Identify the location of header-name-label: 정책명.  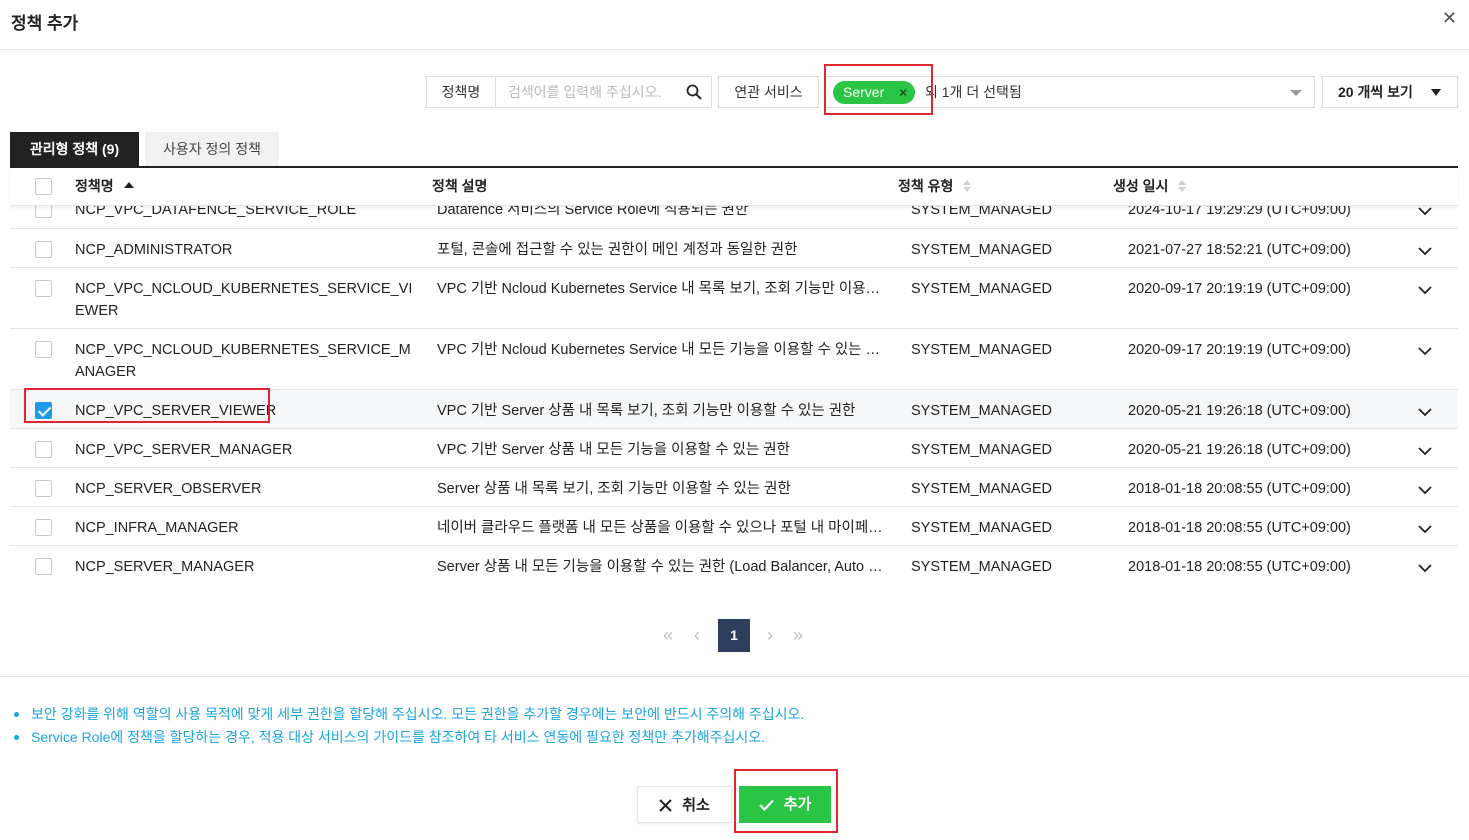
(94, 186).